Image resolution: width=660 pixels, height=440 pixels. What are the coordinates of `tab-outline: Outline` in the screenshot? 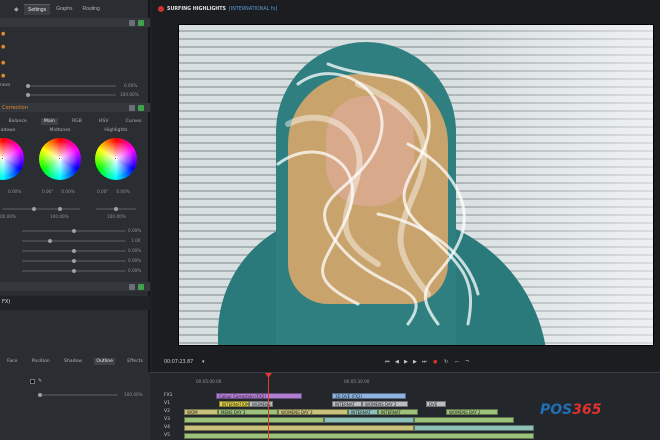 It's located at (104, 361).